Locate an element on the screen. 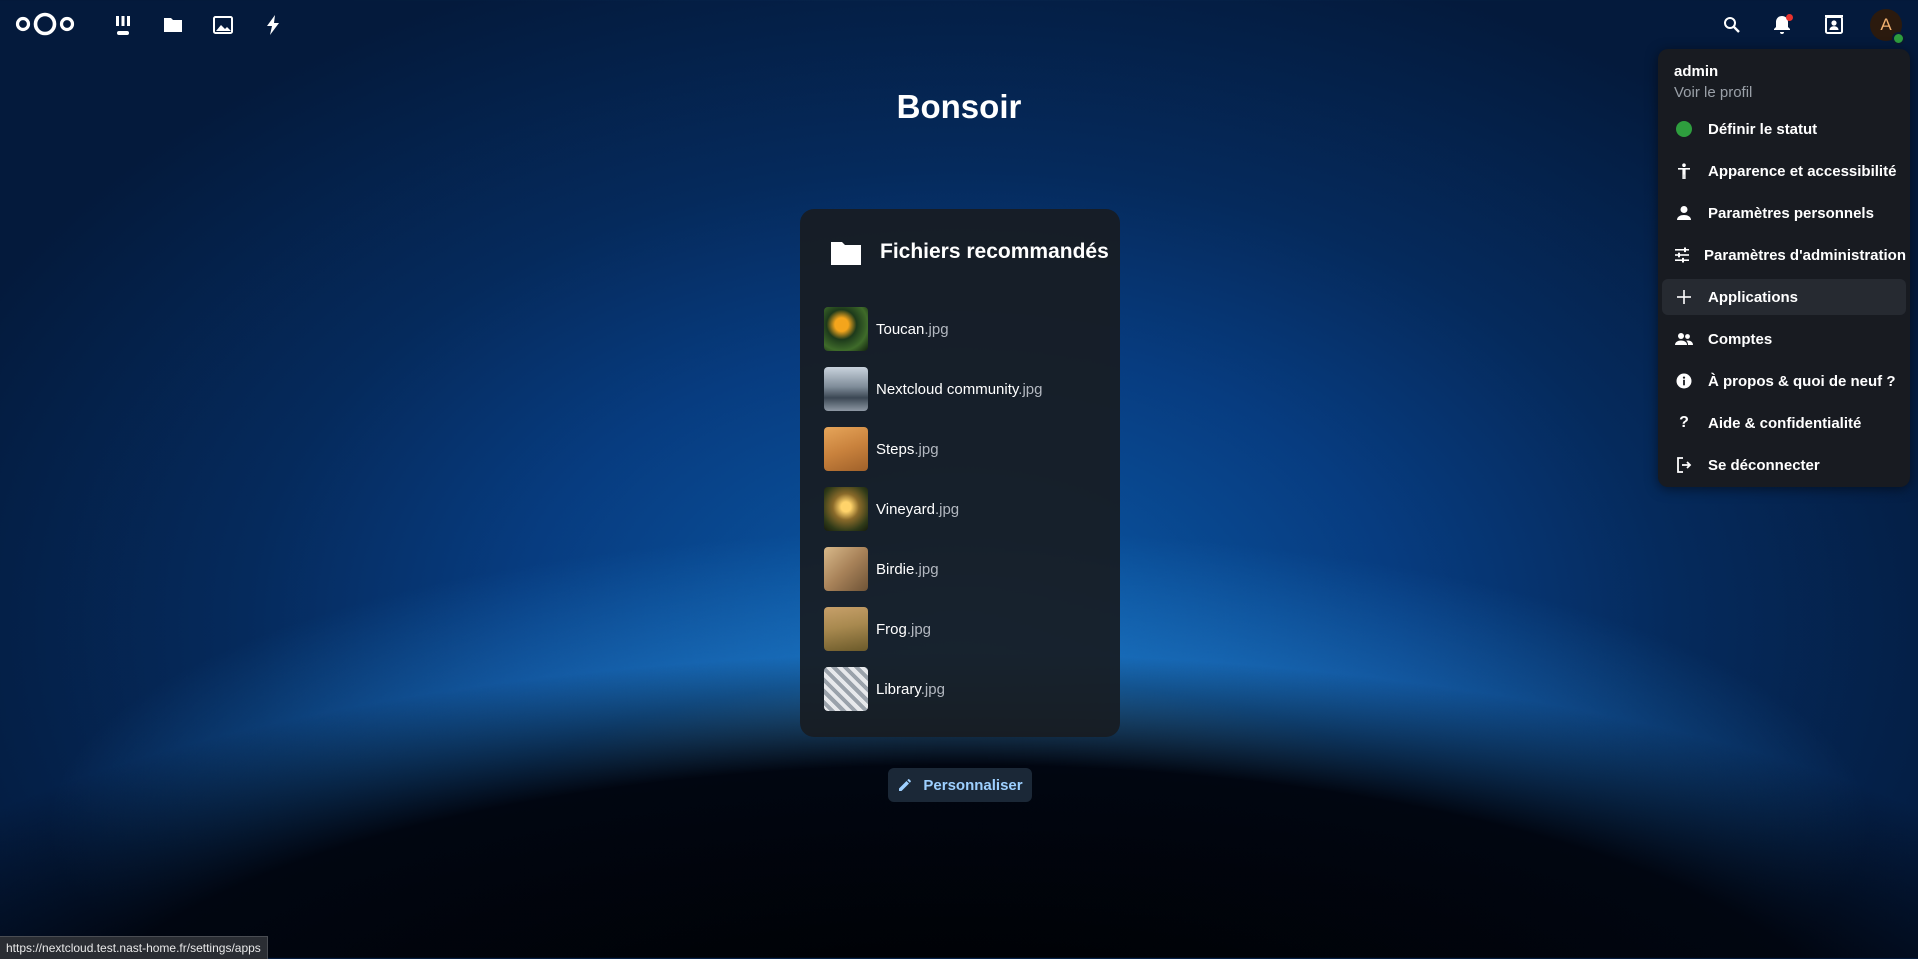 The width and height of the screenshot is (1918, 959). greeting-title: Bonsoir is located at coordinates (959, 106).